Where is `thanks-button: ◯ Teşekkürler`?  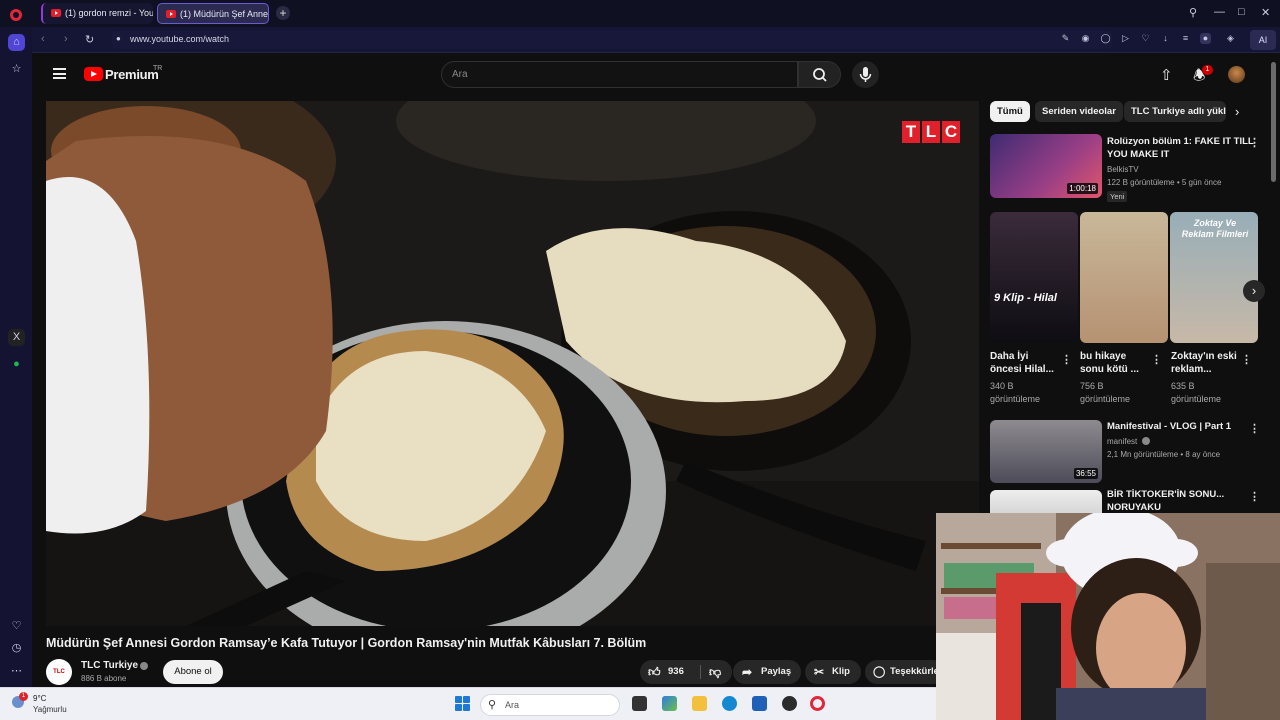
thanks-button: ◯ Teşekkürler is located at coordinates (905, 672).